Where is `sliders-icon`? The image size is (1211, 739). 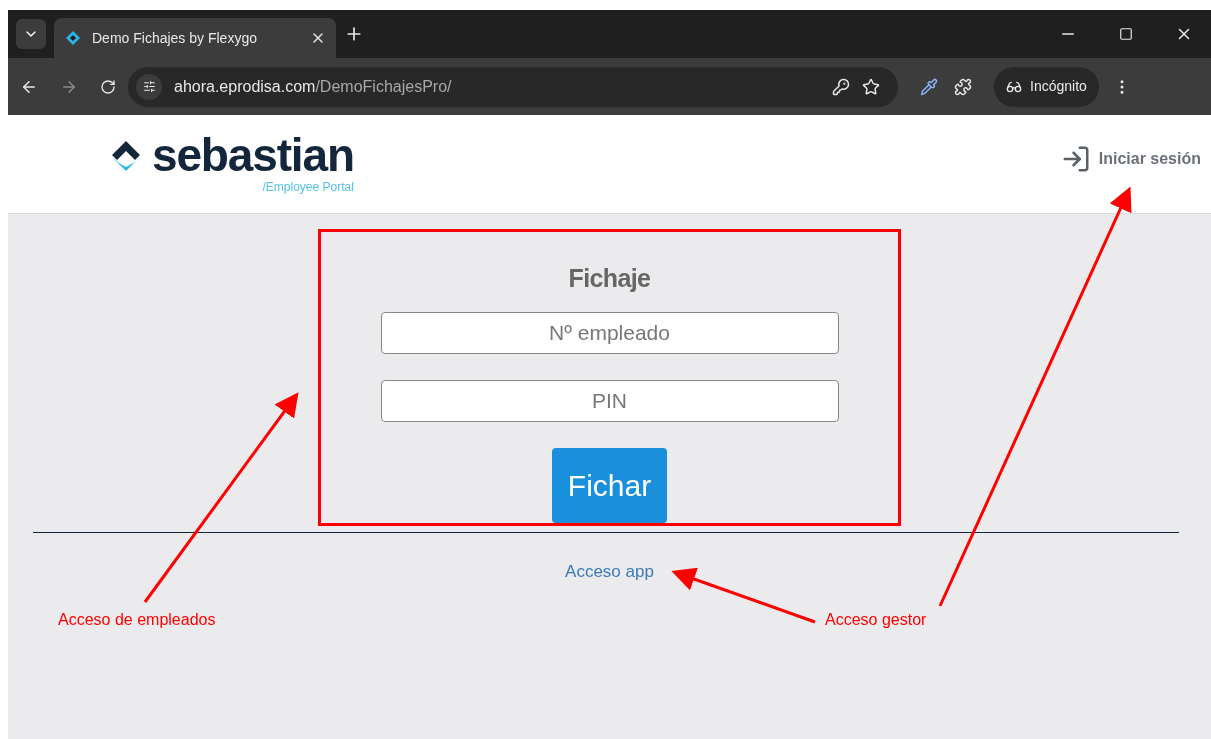
sliders-icon is located at coordinates (149, 86).